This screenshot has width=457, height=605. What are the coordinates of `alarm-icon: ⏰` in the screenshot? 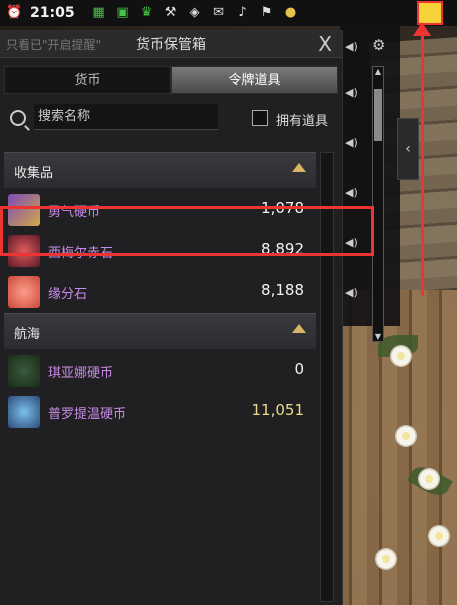 It's located at (14, 13).